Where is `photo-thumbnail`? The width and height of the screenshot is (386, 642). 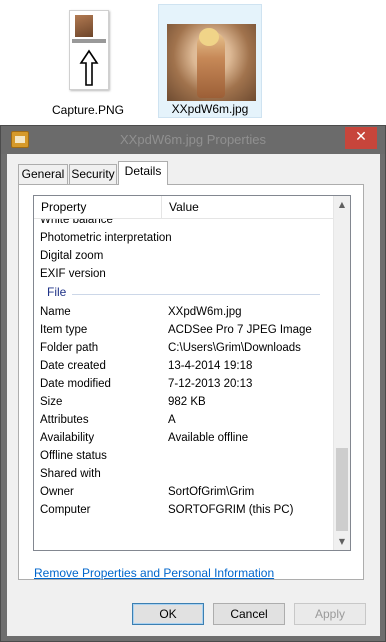
photo-thumbnail is located at coordinates (211, 62).